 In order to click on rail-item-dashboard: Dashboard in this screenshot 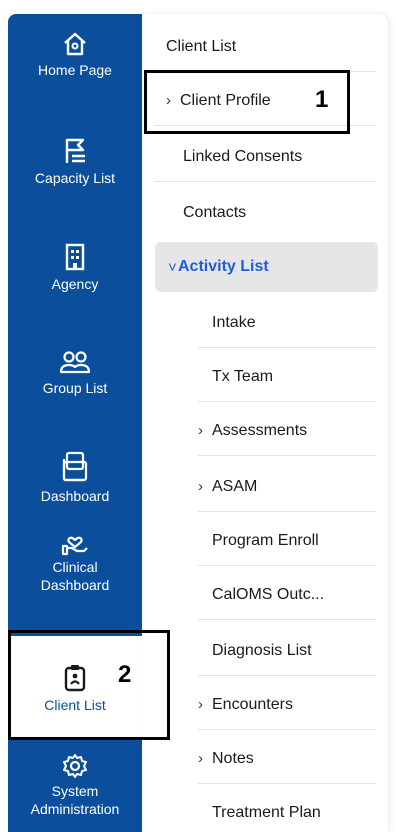, I will do `click(75, 477)`.